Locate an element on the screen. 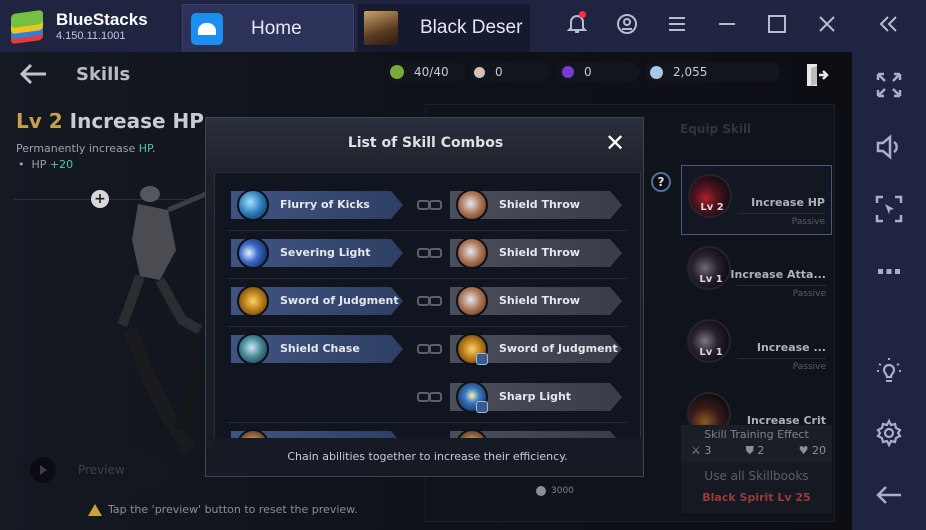  expand-button: + is located at coordinates (100, 199).